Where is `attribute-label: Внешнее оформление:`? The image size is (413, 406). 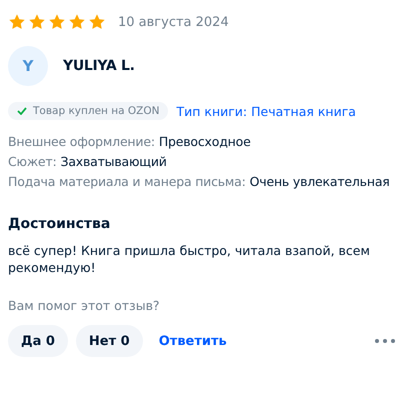
attribute-label: Внешнее оформление: is located at coordinates (81, 141).